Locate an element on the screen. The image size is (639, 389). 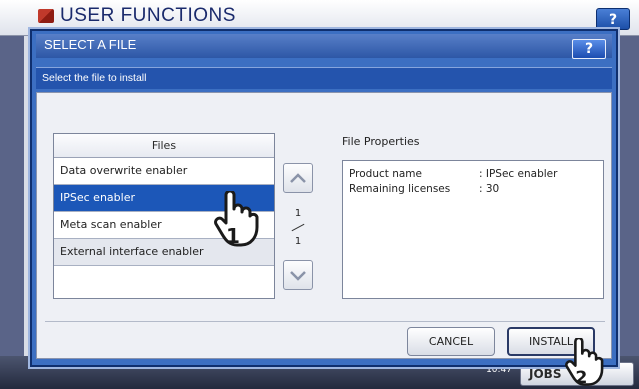
hand-pointer-icon-step2: 2 is located at coordinates (584, 363).